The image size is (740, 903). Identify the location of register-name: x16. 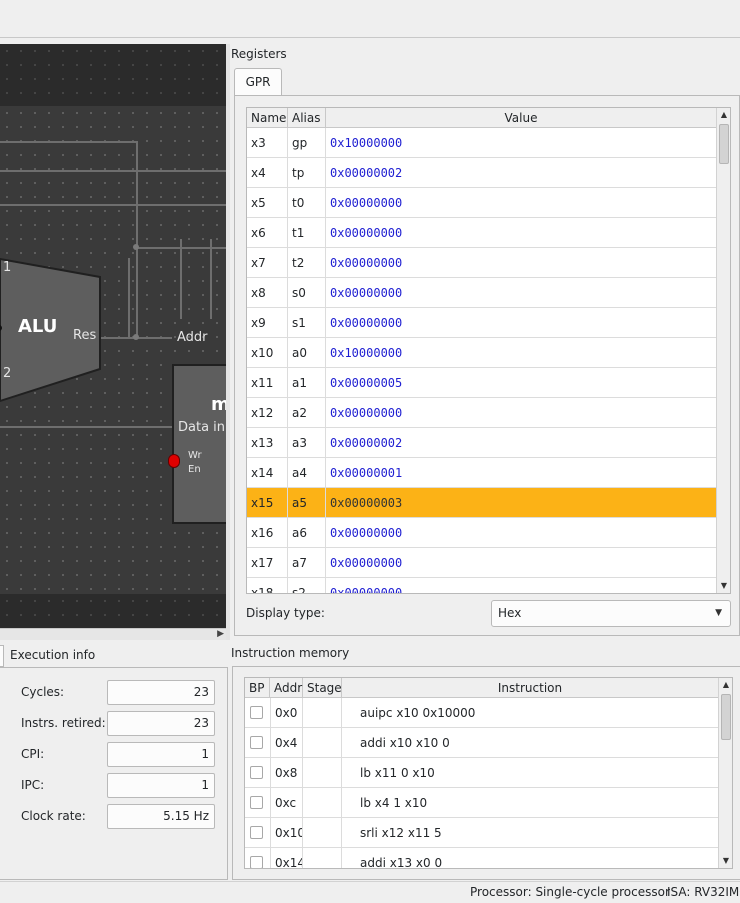
(267, 533).